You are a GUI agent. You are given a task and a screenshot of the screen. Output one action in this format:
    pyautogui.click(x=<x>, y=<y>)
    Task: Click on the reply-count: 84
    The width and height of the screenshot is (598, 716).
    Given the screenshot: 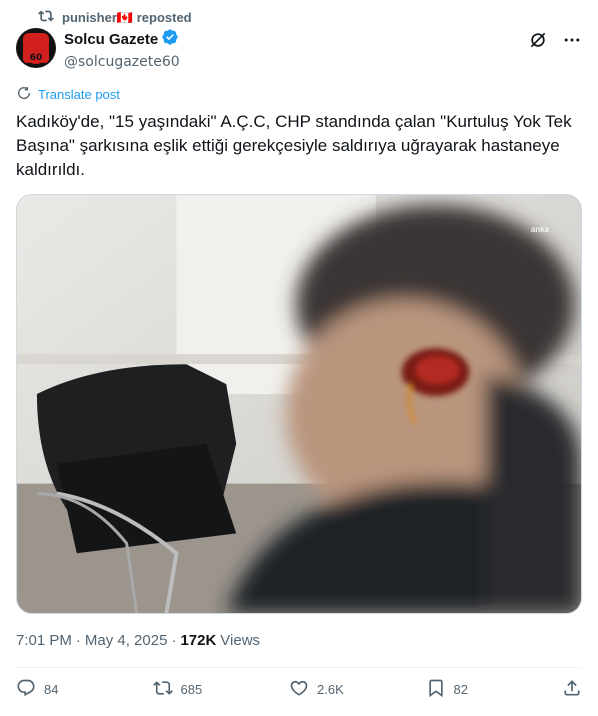 What is the action you would take?
    pyautogui.click(x=51, y=689)
    